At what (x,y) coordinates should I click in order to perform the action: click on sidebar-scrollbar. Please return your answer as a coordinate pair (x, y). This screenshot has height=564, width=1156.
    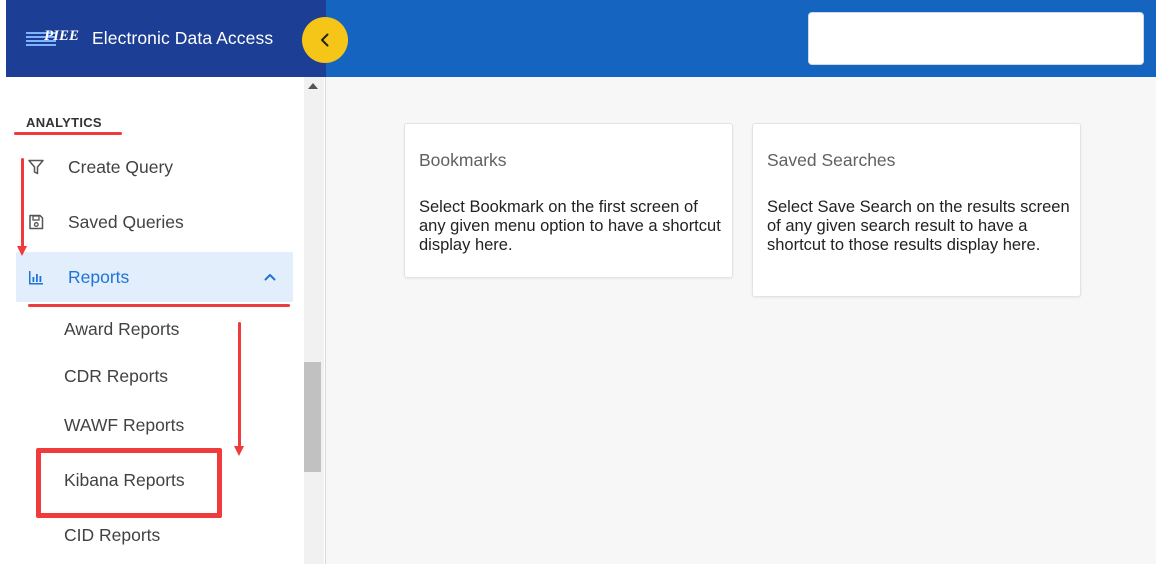
    Looking at the image, I should click on (314, 320).